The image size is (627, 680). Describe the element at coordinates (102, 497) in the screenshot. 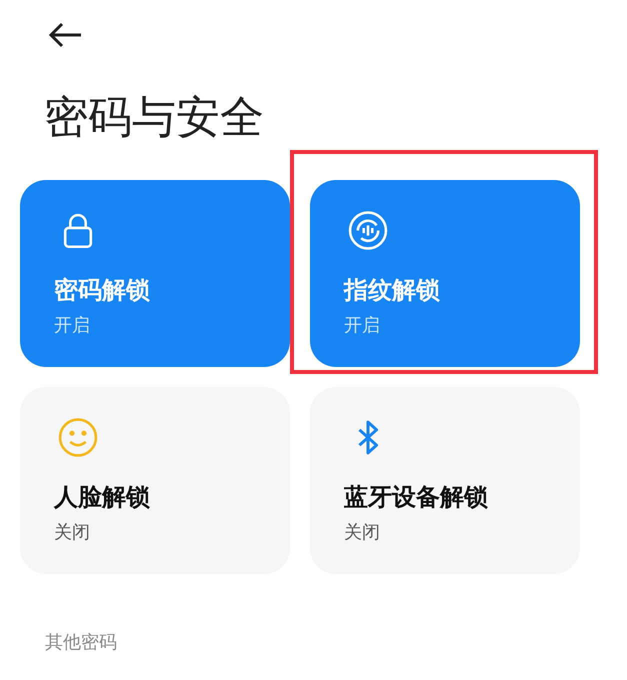

I see `card-title: 人脸解锁` at that location.